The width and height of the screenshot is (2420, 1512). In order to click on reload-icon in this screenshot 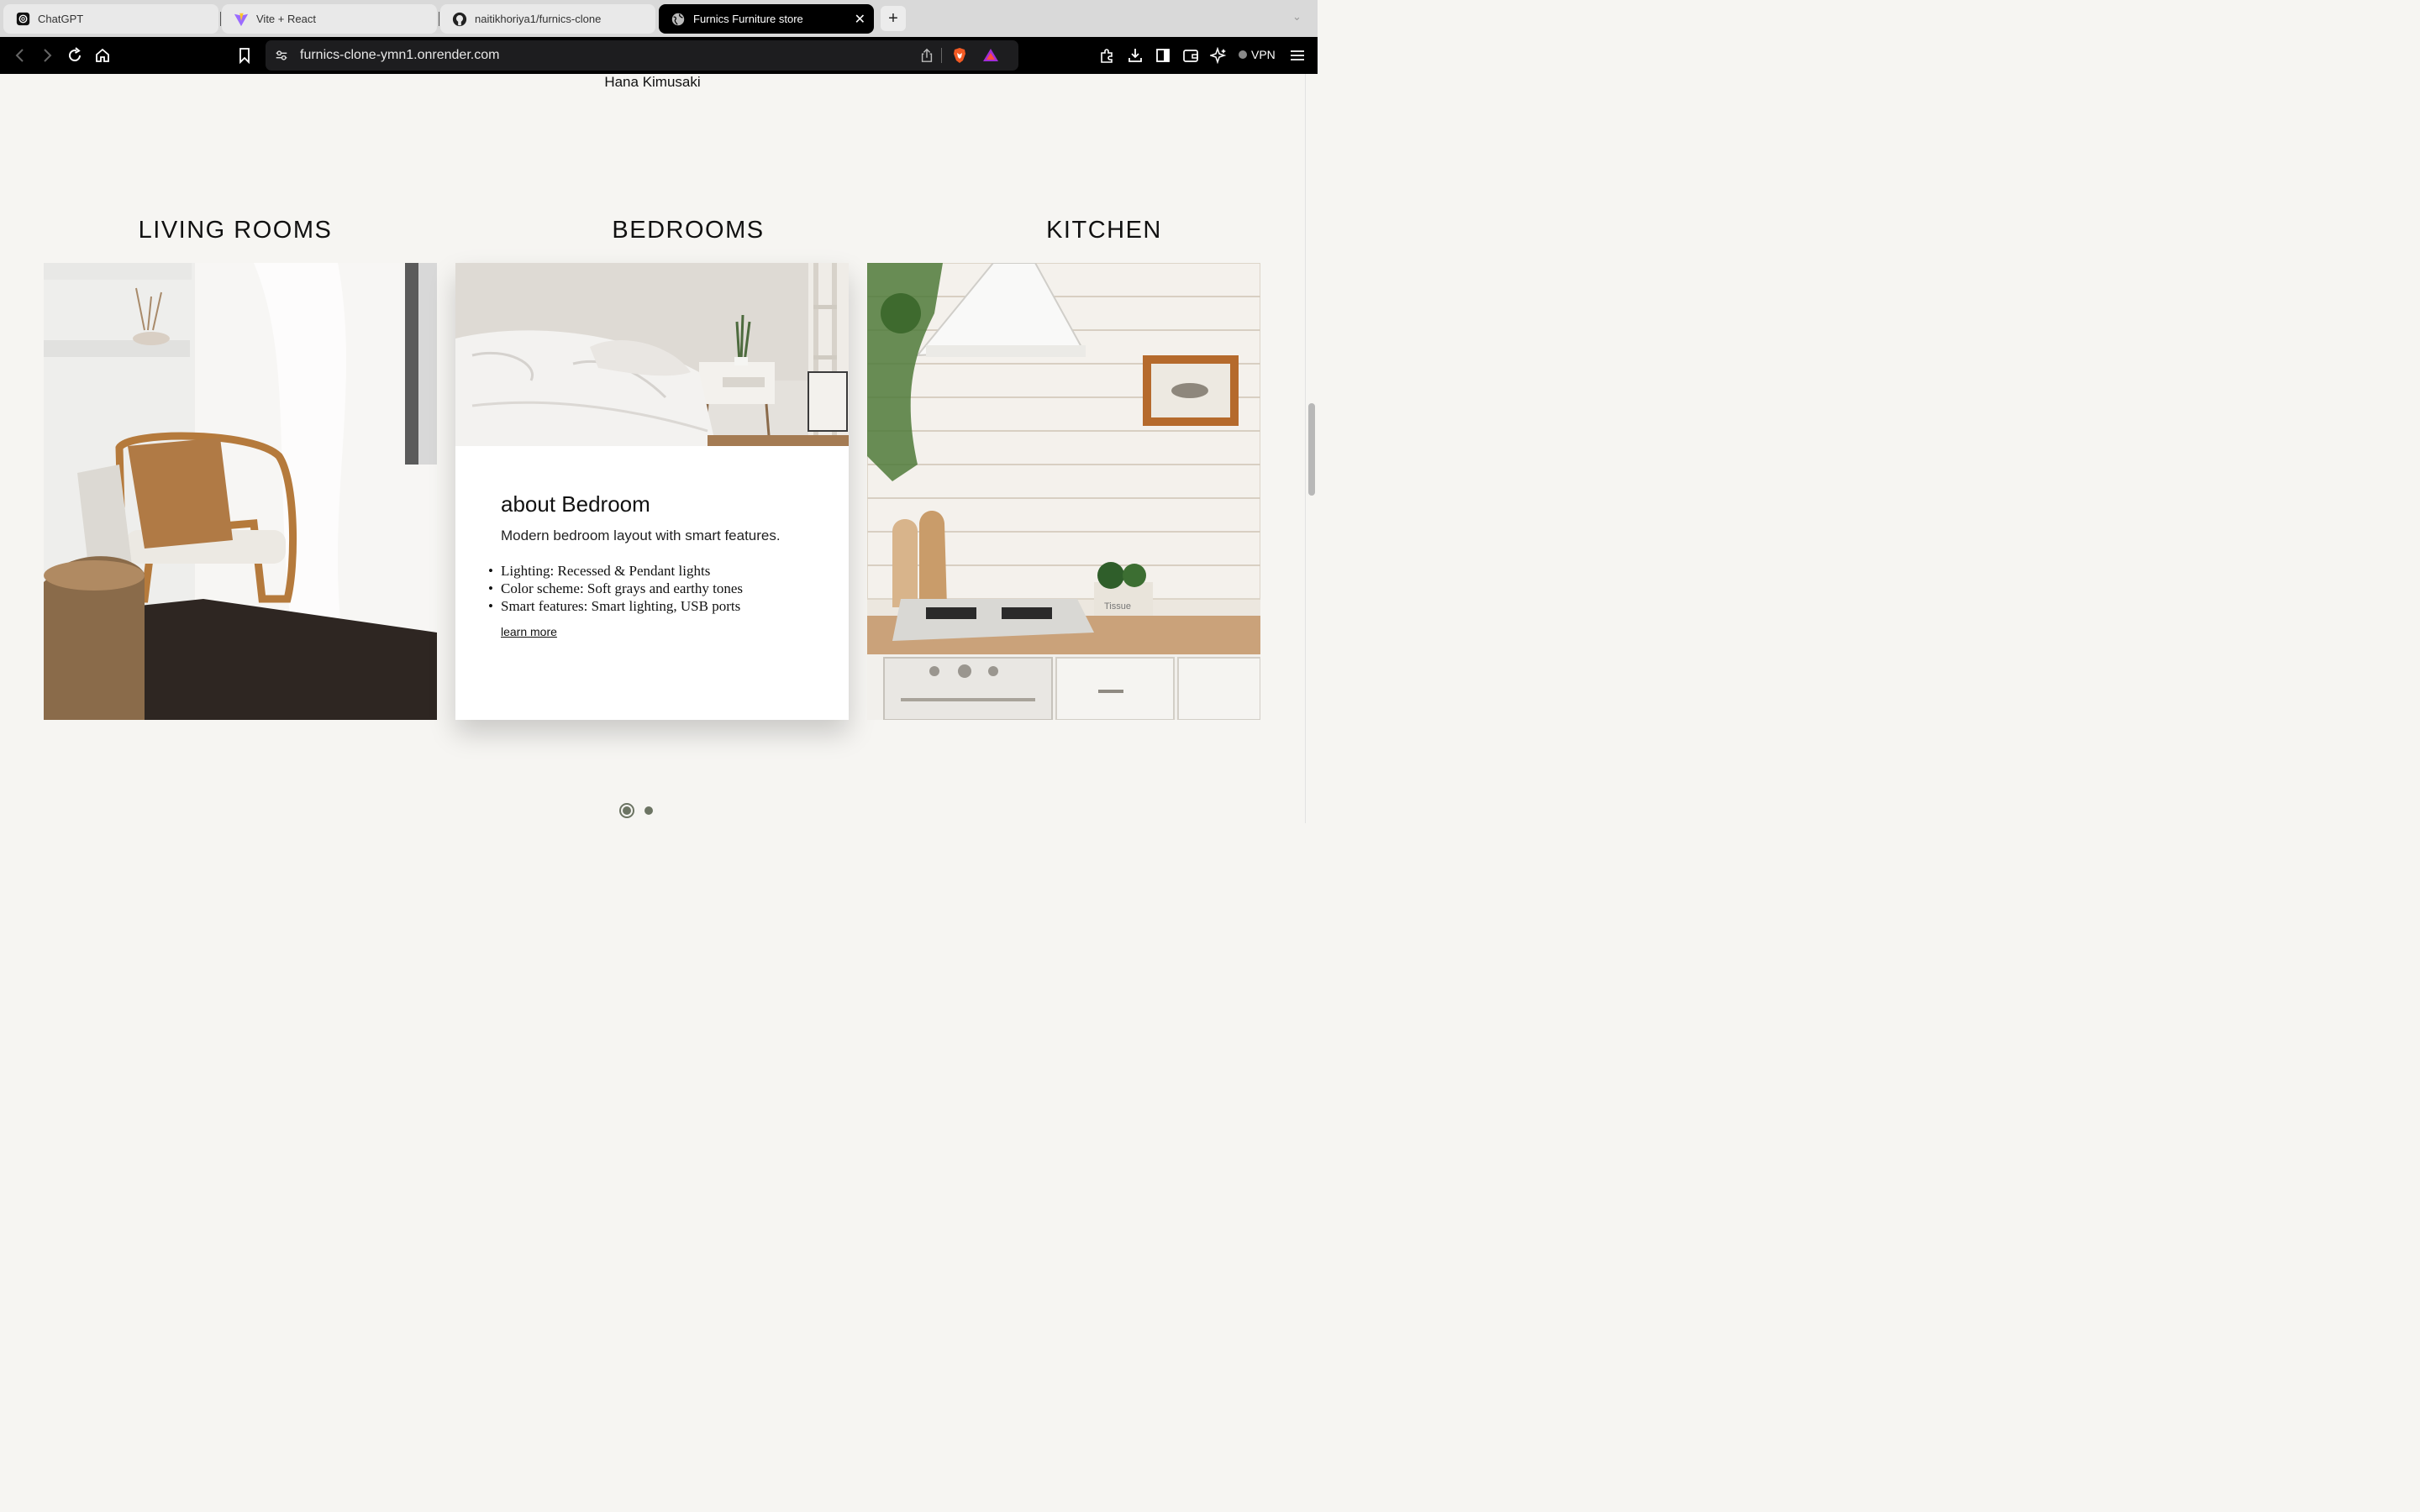, I will do `click(75, 55)`.